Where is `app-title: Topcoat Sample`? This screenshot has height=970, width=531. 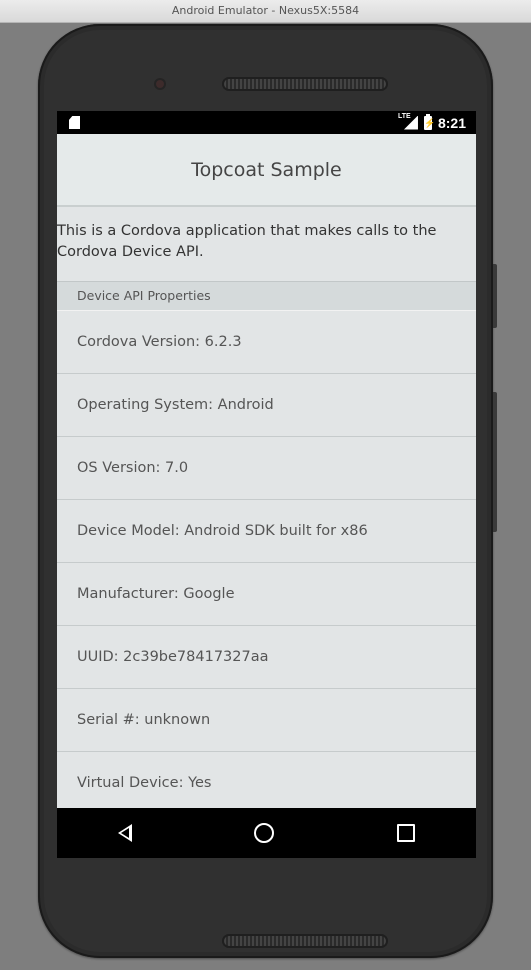
app-title: Topcoat Sample is located at coordinates (266, 170).